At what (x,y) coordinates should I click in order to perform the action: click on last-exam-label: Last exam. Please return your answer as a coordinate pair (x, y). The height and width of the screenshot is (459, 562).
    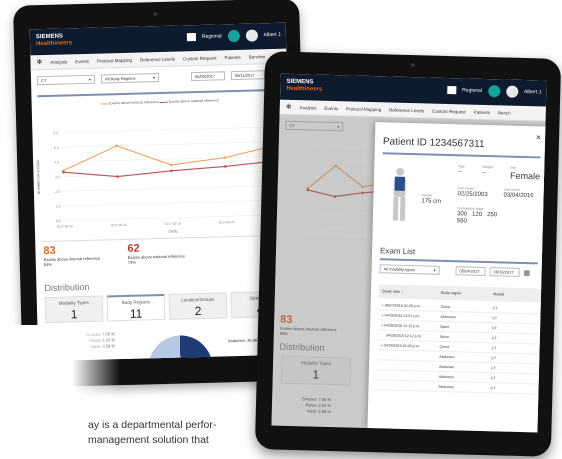
    Looking at the image, I should click on (511, 189).